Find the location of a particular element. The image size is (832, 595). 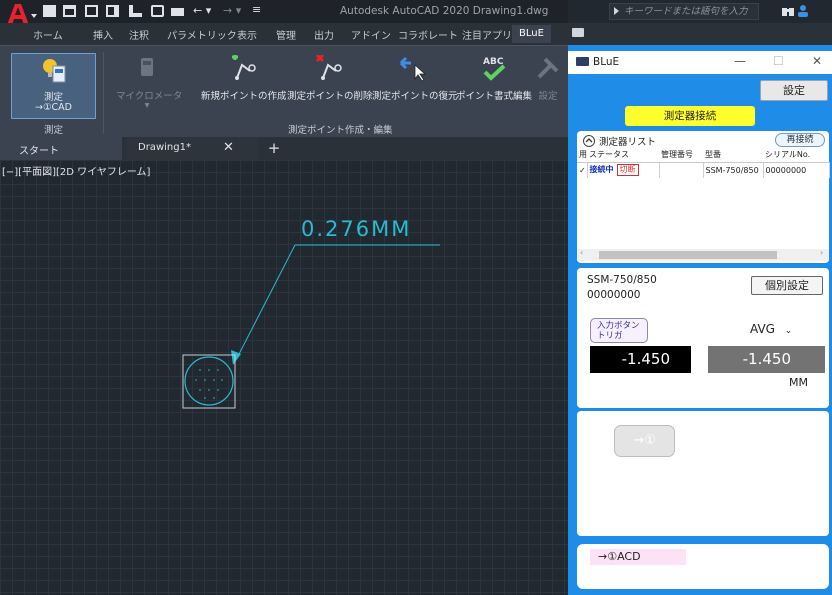

status-connected: 接続中 is located at coordinates (601, 170).